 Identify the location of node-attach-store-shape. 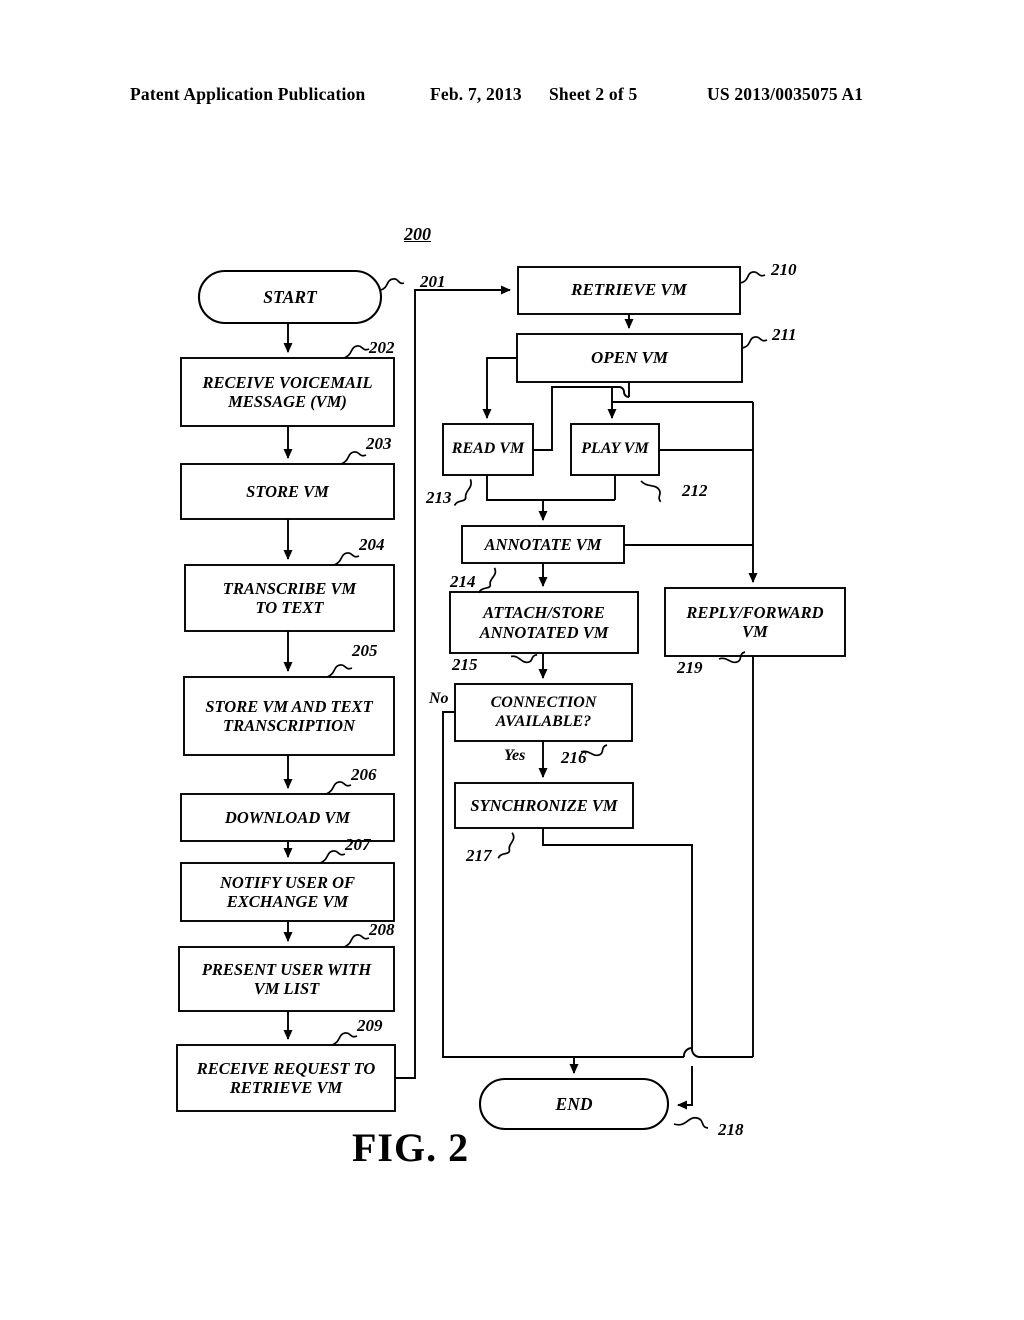
(544, 622).